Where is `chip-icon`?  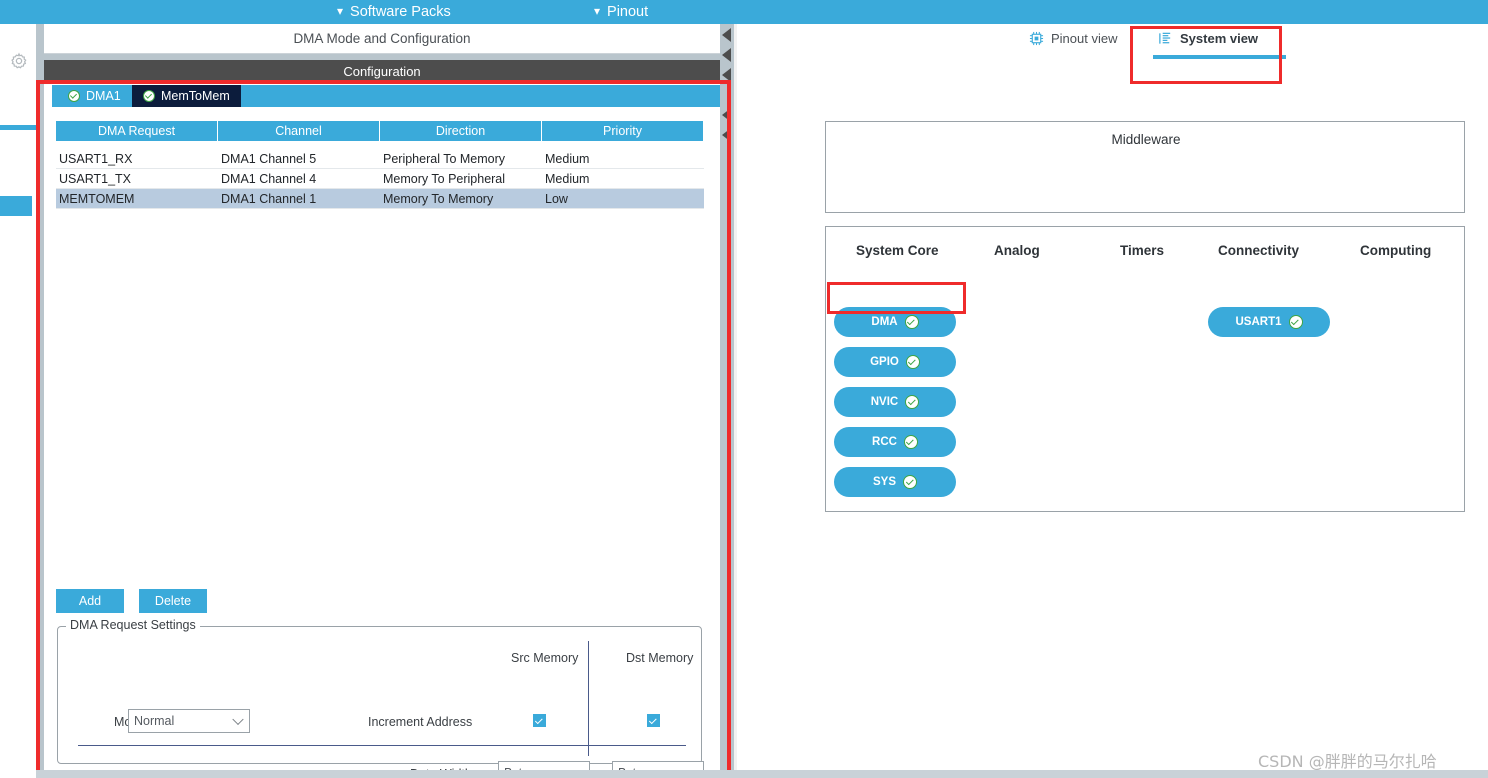
chip-icon is located at coordinates (1036, 38).